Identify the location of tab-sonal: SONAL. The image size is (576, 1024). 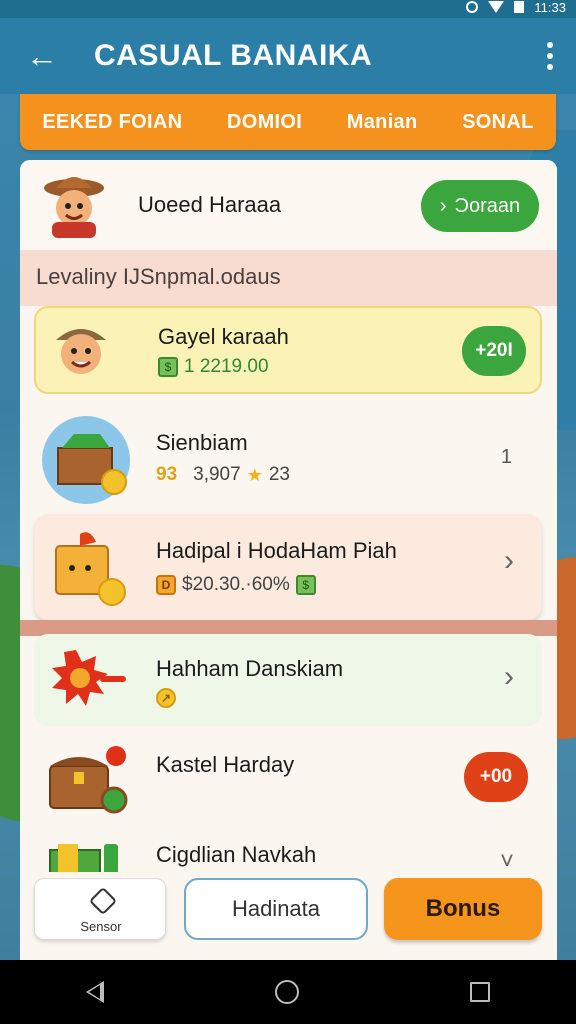
(498, 122).